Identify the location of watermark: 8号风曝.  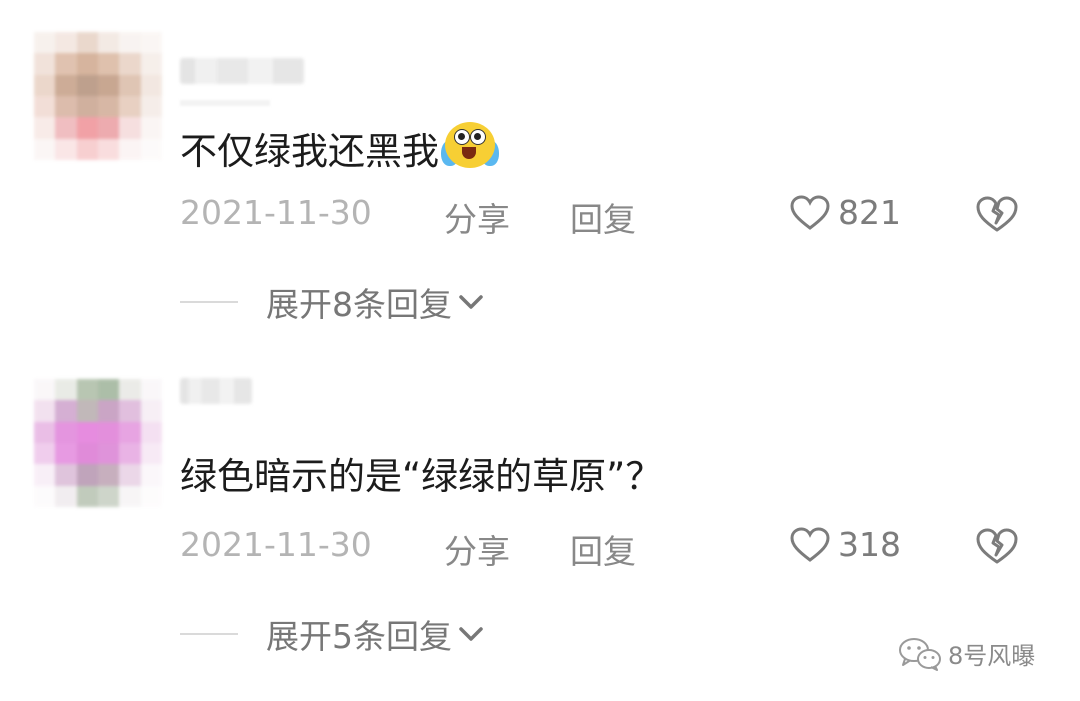
(966, 653).